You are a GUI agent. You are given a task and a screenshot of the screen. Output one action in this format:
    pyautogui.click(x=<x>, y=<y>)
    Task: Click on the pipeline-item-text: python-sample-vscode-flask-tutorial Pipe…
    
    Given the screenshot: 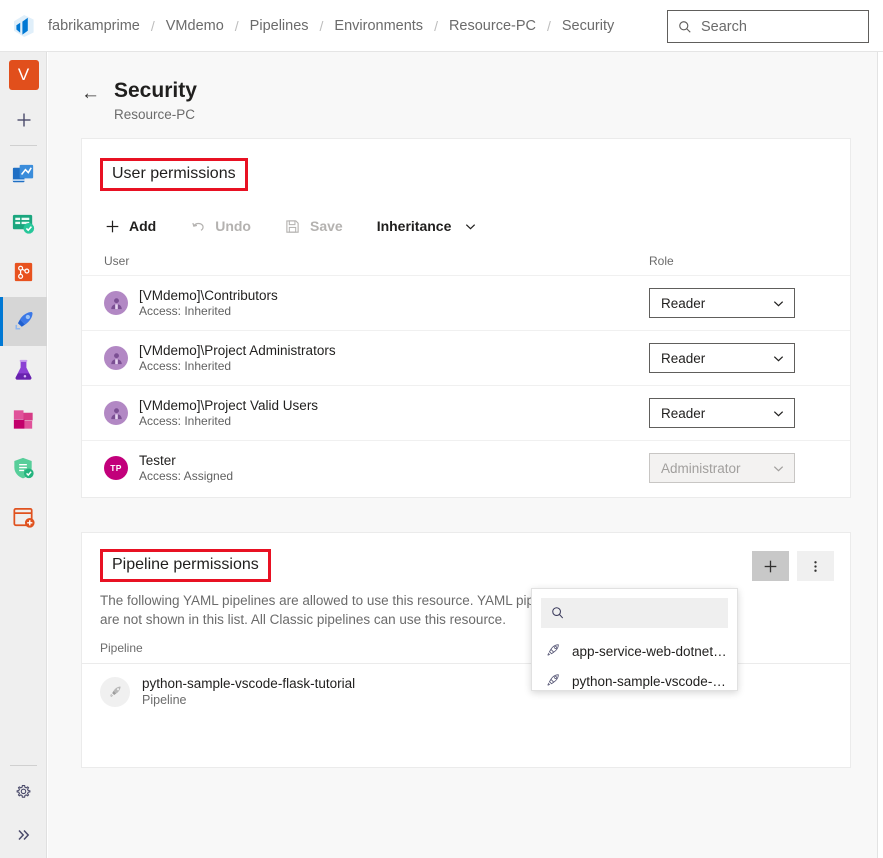 What is the action you would take?
    pyautogui.click(x=248, y=691)
    